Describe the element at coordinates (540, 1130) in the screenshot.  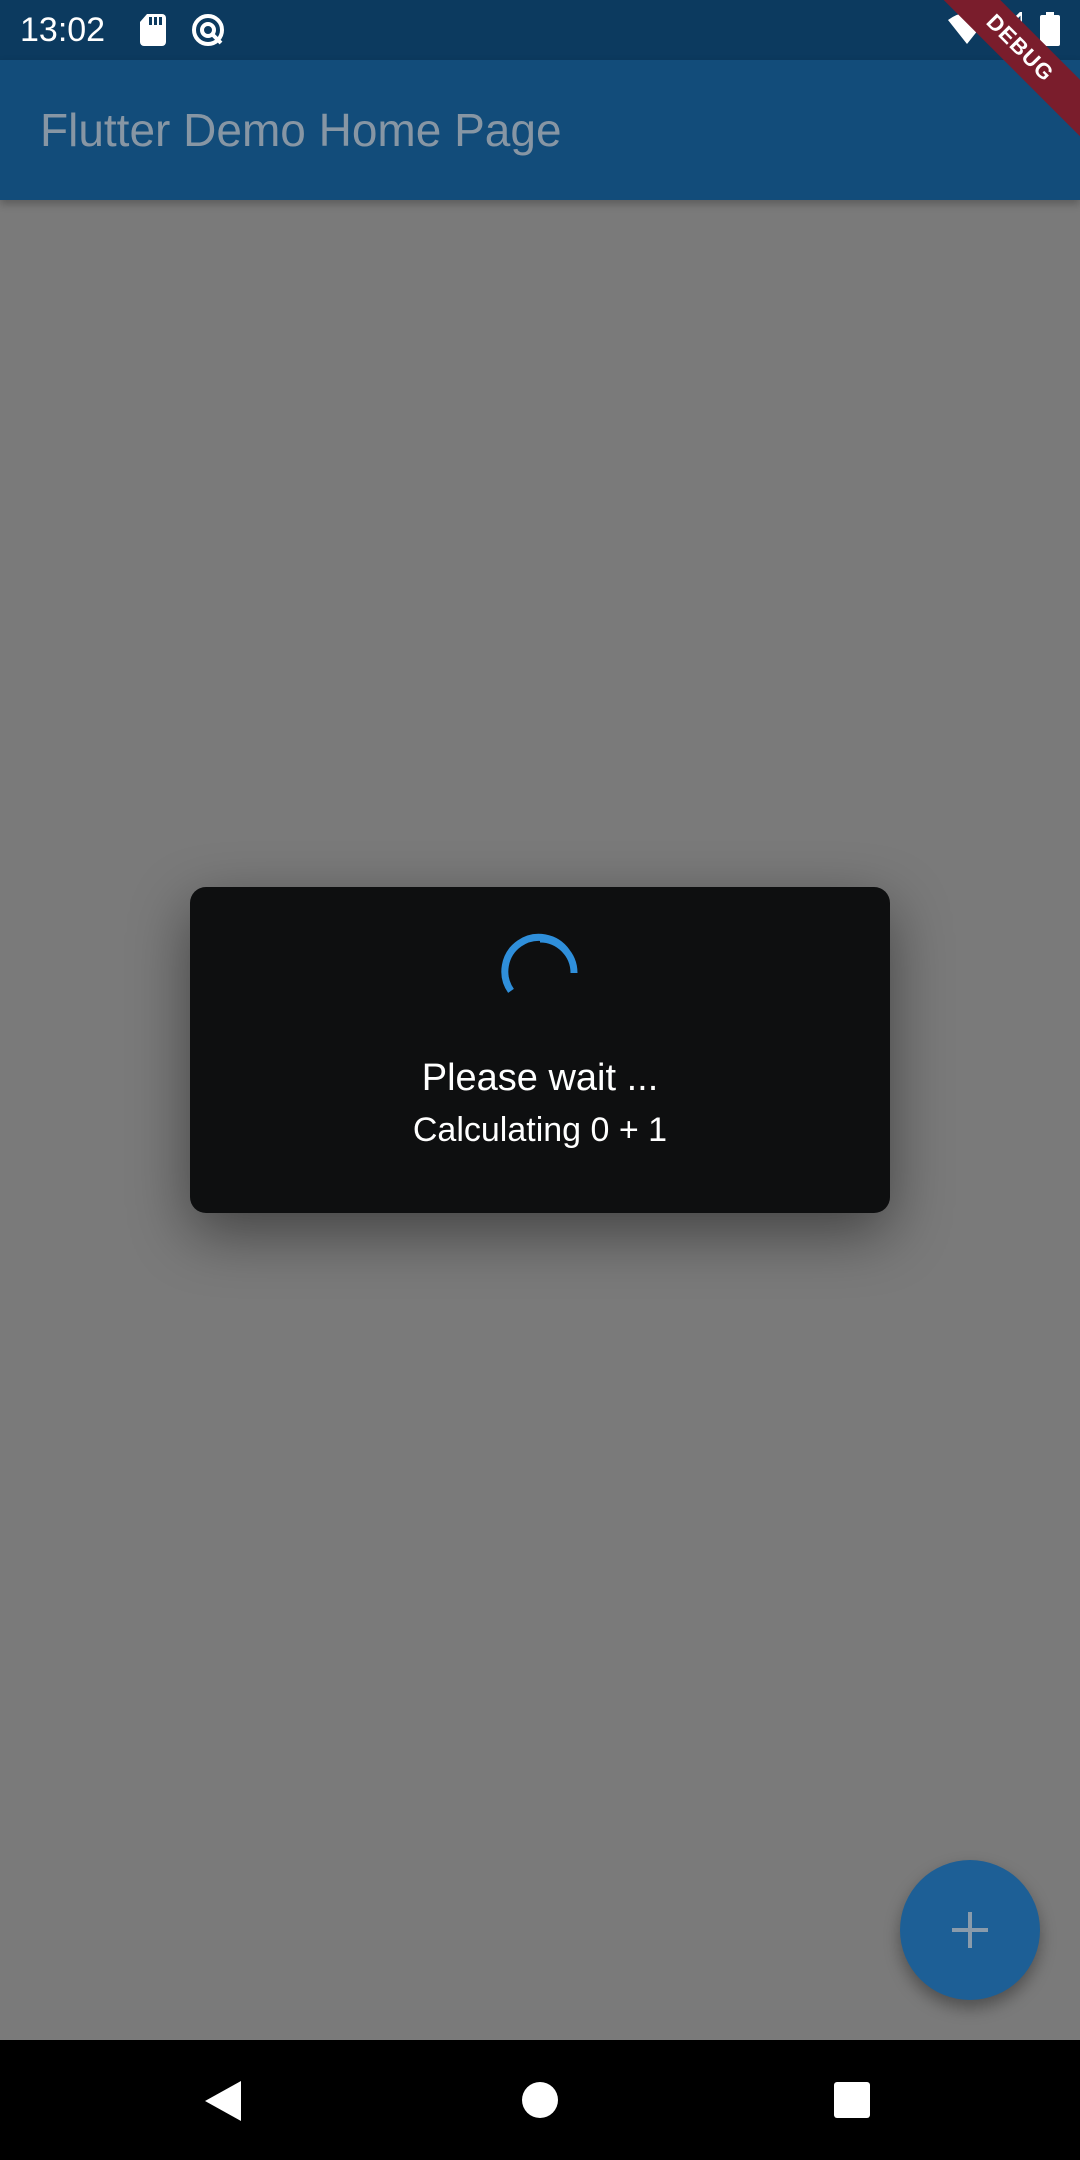
I see `dialog-message: Calculating 0 + 1` at that location.